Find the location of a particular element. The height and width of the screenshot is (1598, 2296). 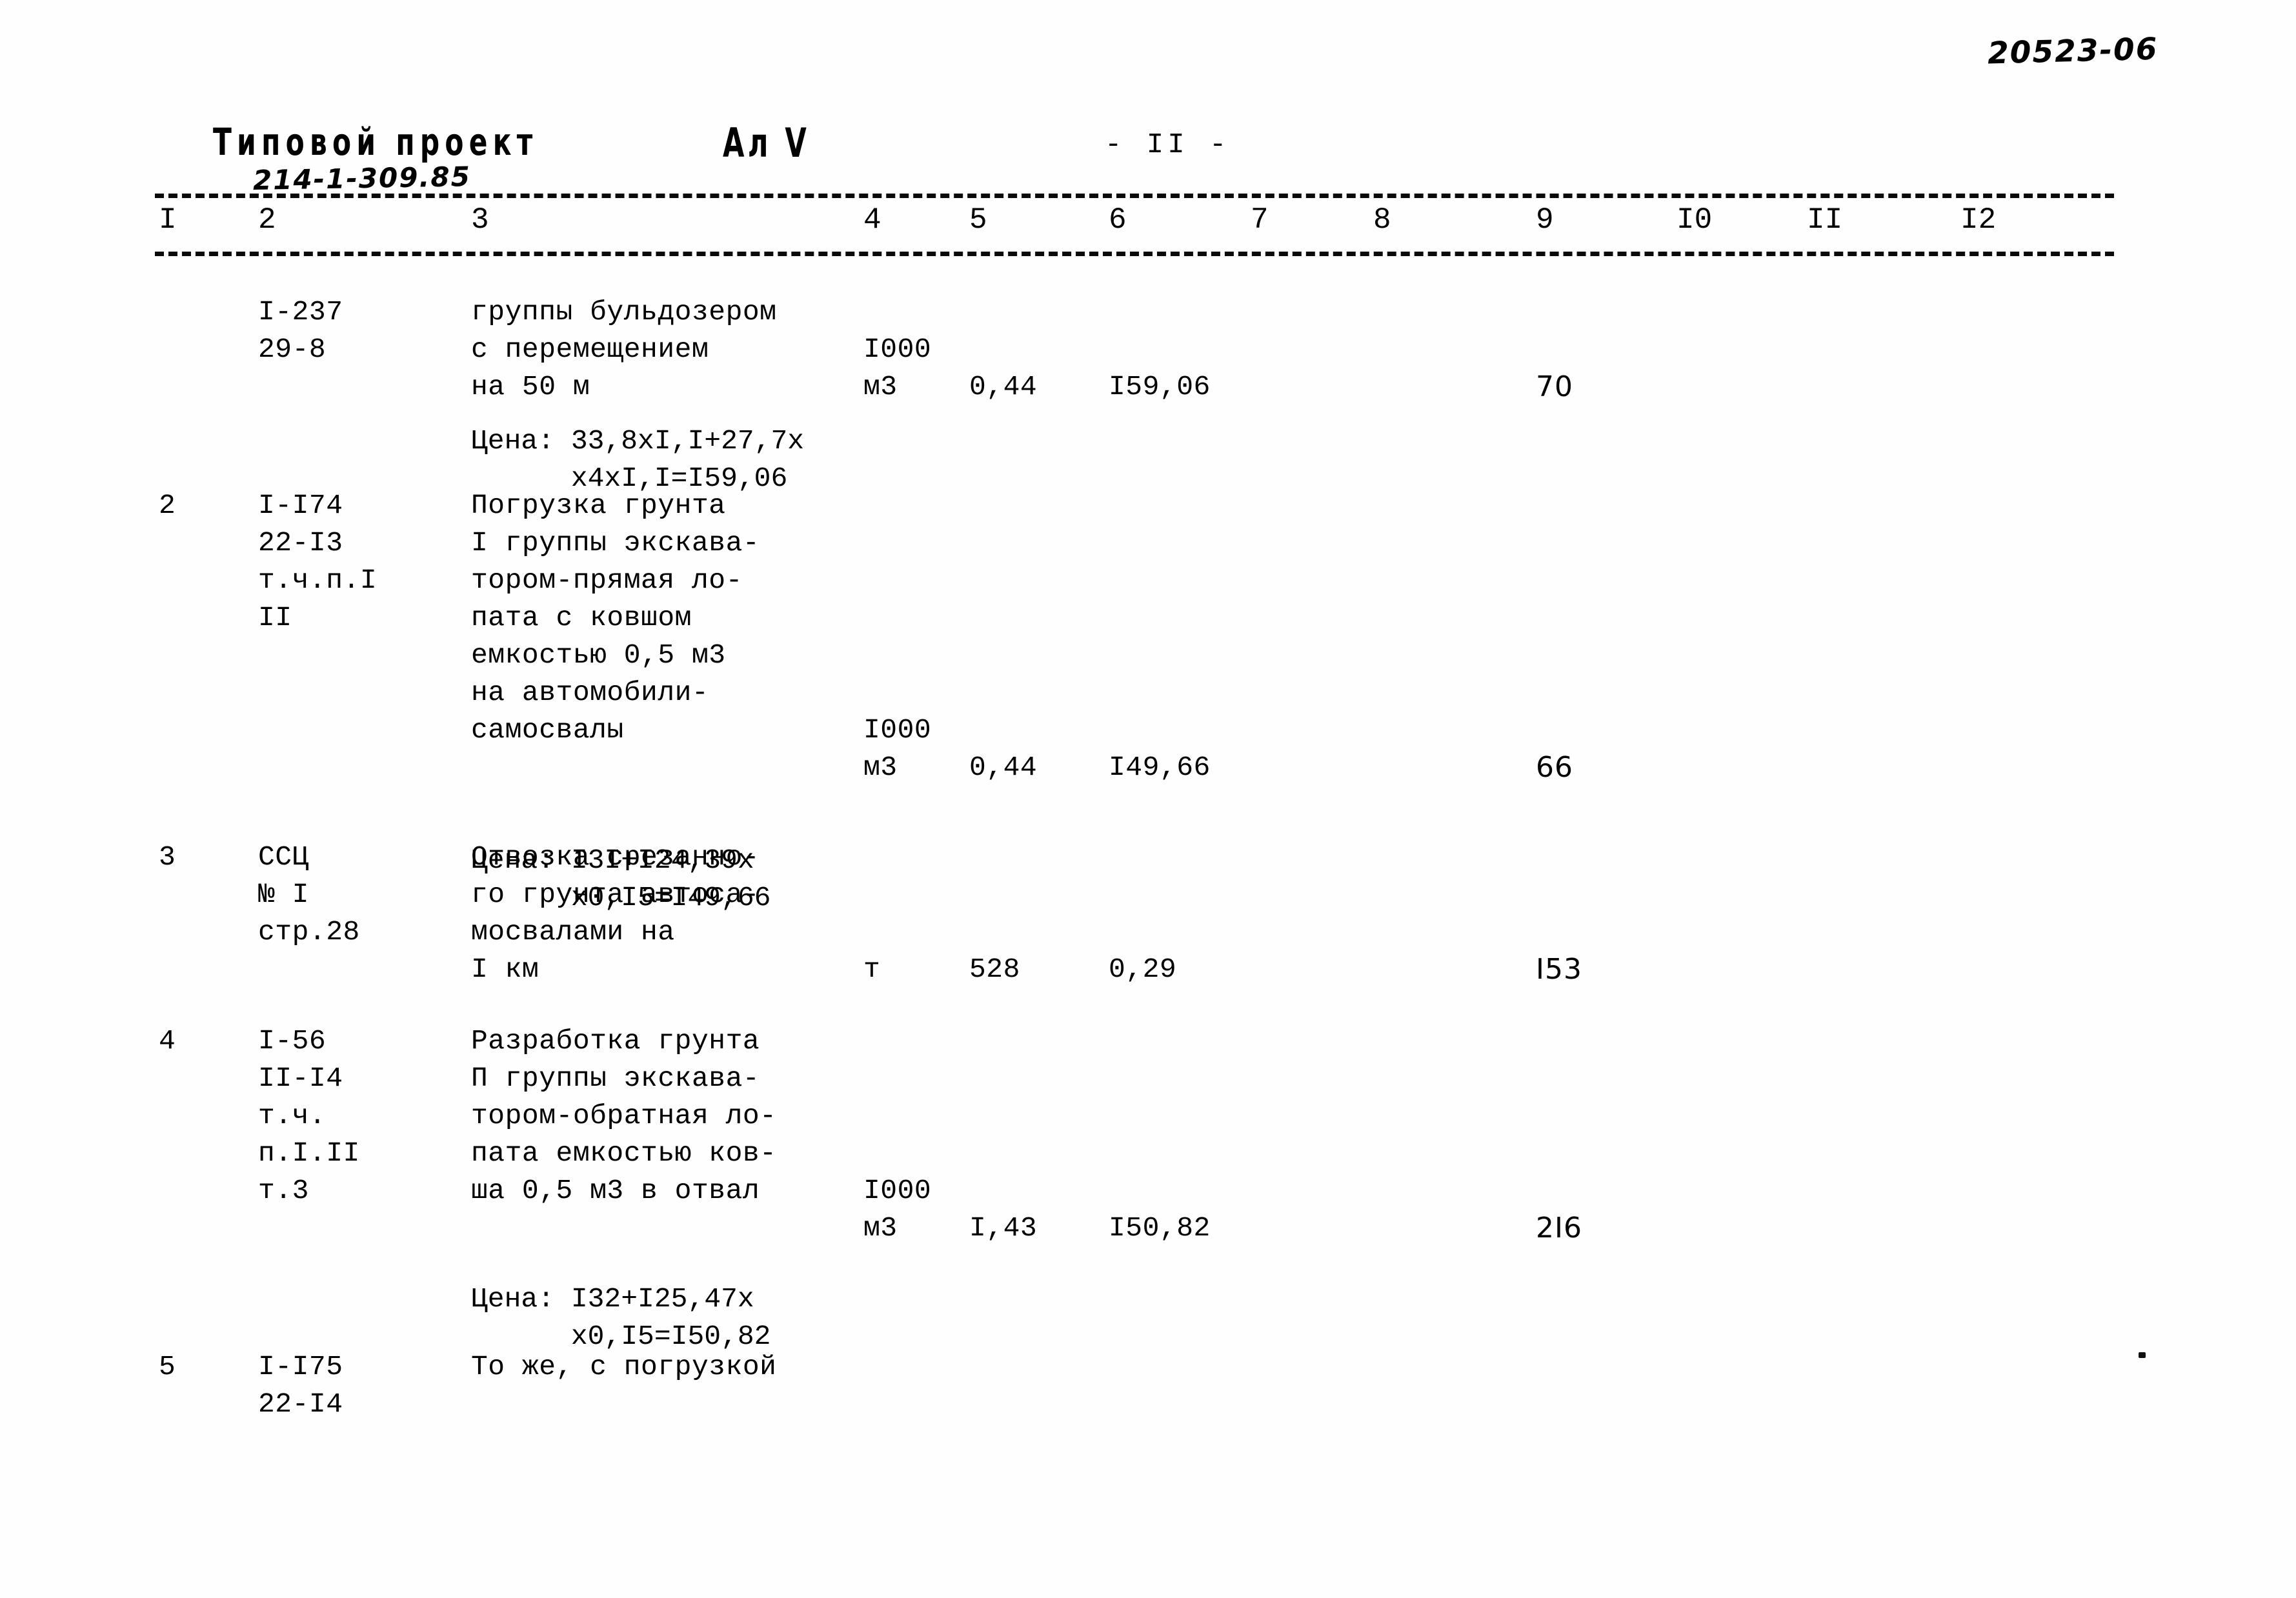

cell-col9-total: 2I6 is located at coordinates (1559, 1228).